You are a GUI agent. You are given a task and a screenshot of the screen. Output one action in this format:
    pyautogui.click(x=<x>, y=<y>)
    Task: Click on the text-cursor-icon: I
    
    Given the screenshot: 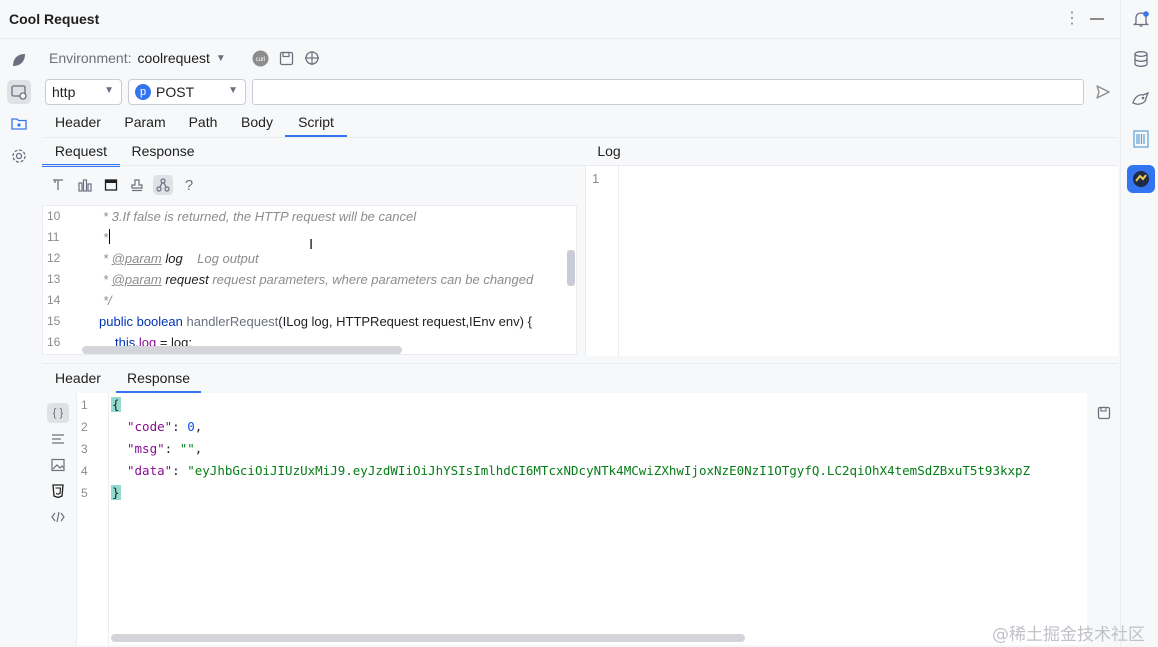 What is the action you would take?
    pyautogui.click(x=311, y=244)
    